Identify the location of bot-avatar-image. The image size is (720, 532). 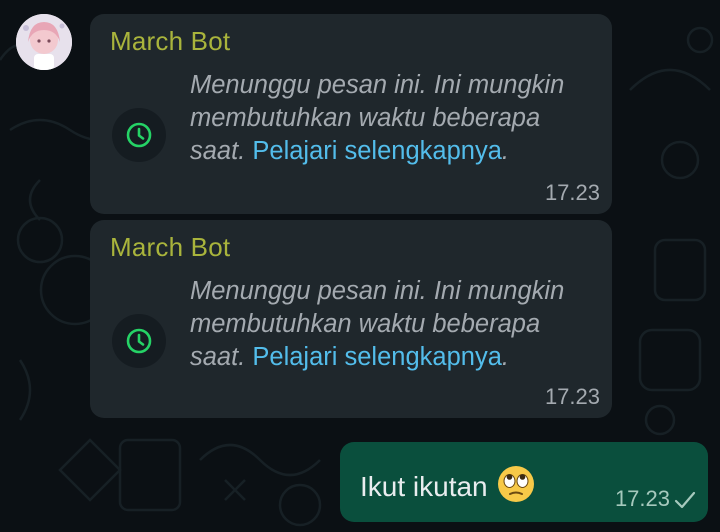
(44, 42).